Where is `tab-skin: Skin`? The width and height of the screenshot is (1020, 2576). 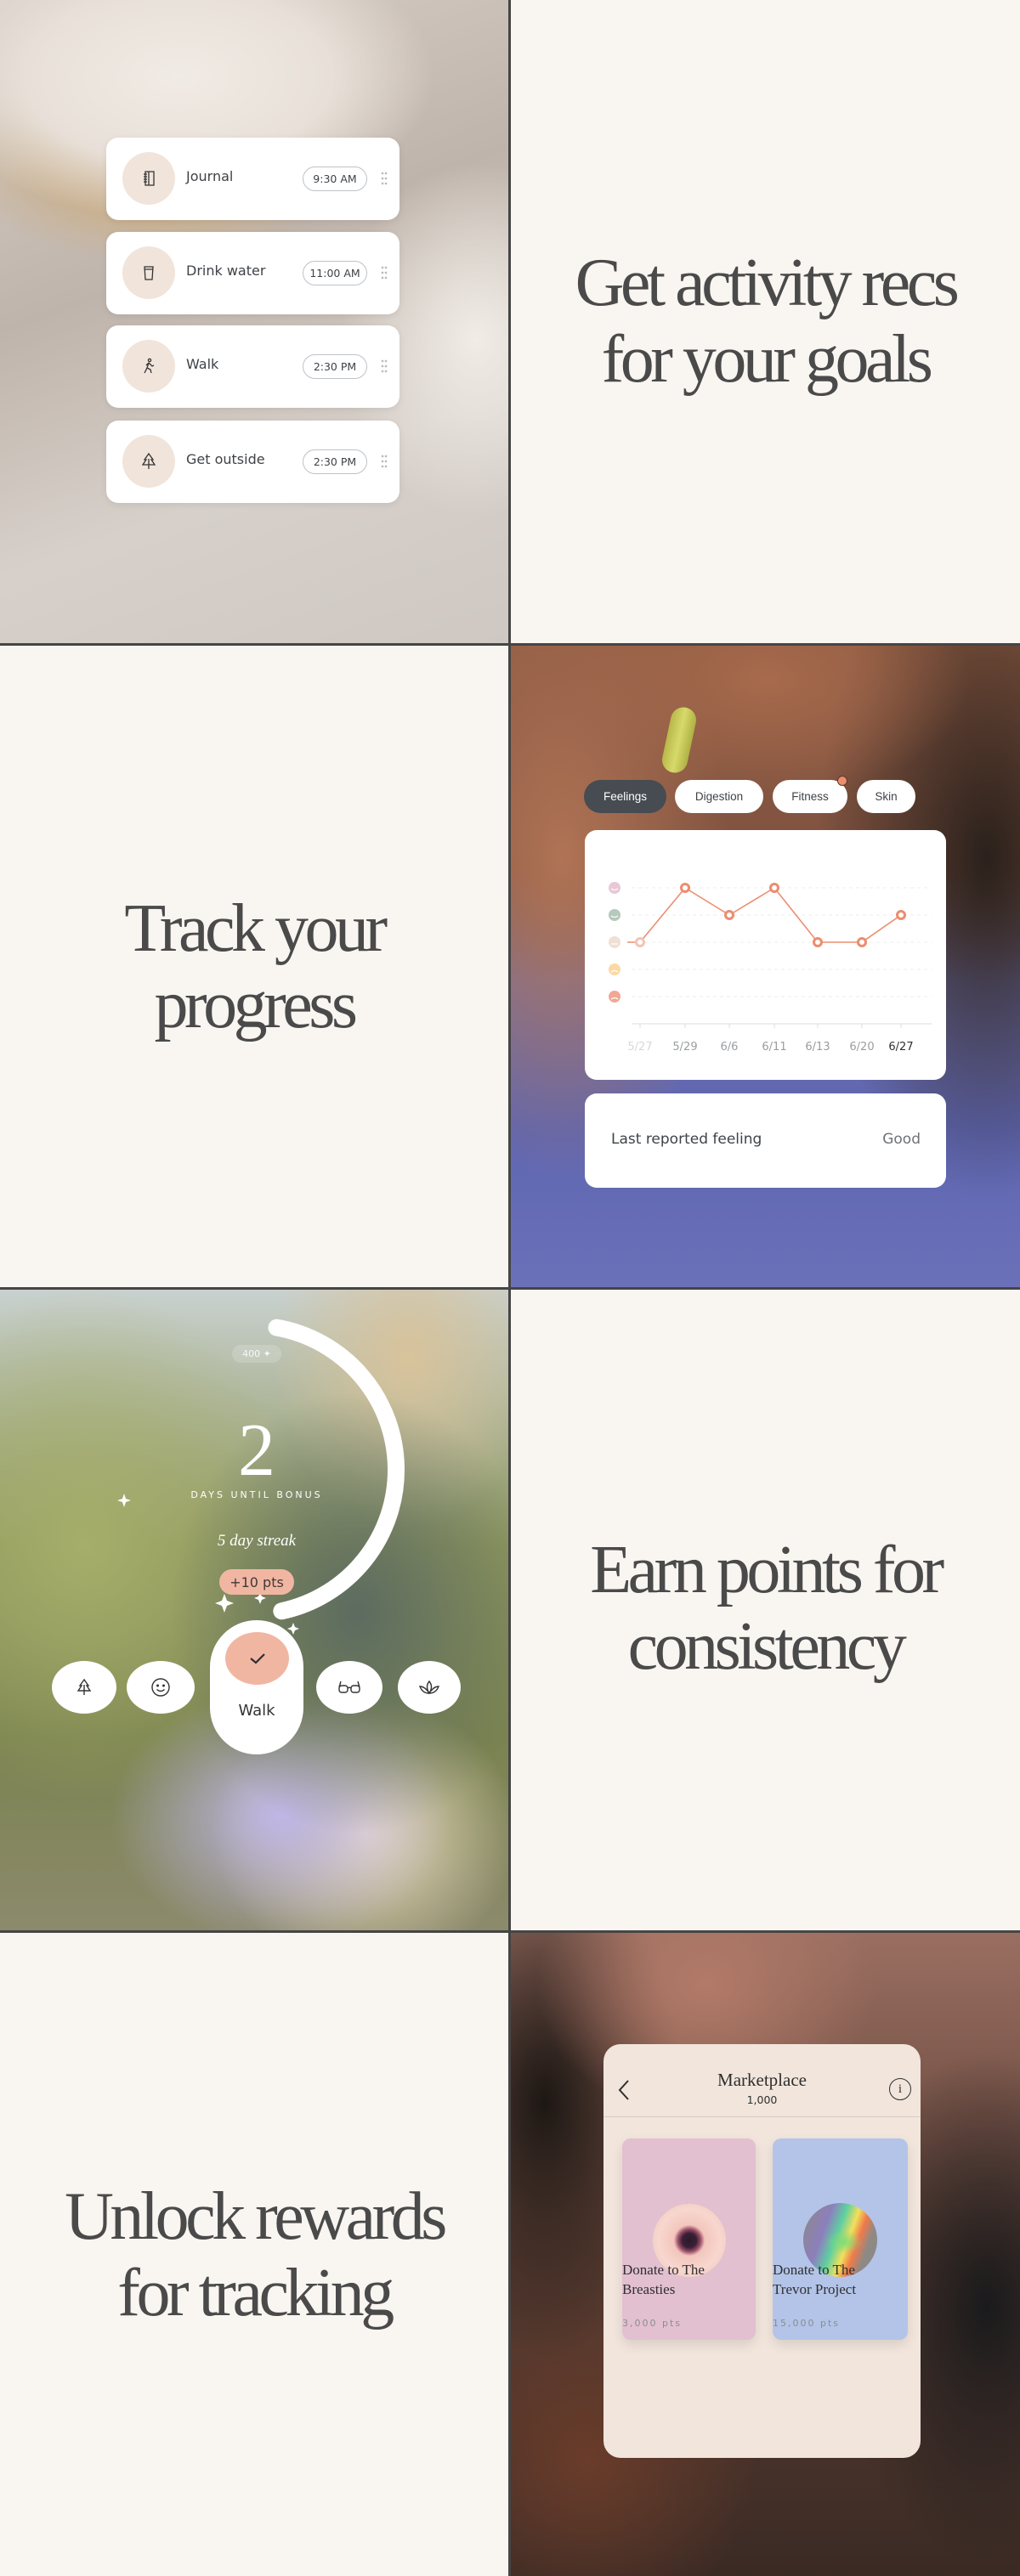 tab-skin: Skin is located at coordinates (886, 797).